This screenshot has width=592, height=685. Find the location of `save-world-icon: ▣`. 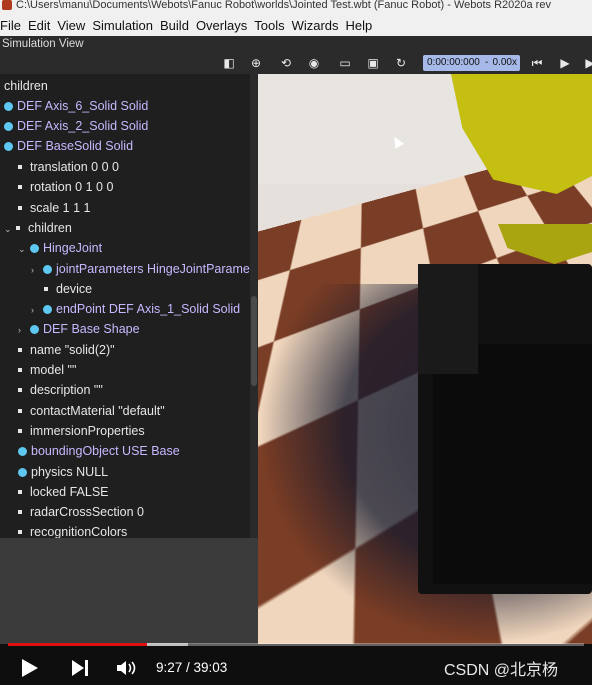

save-world-icon: ▣ is located at coordinates (373, 63).